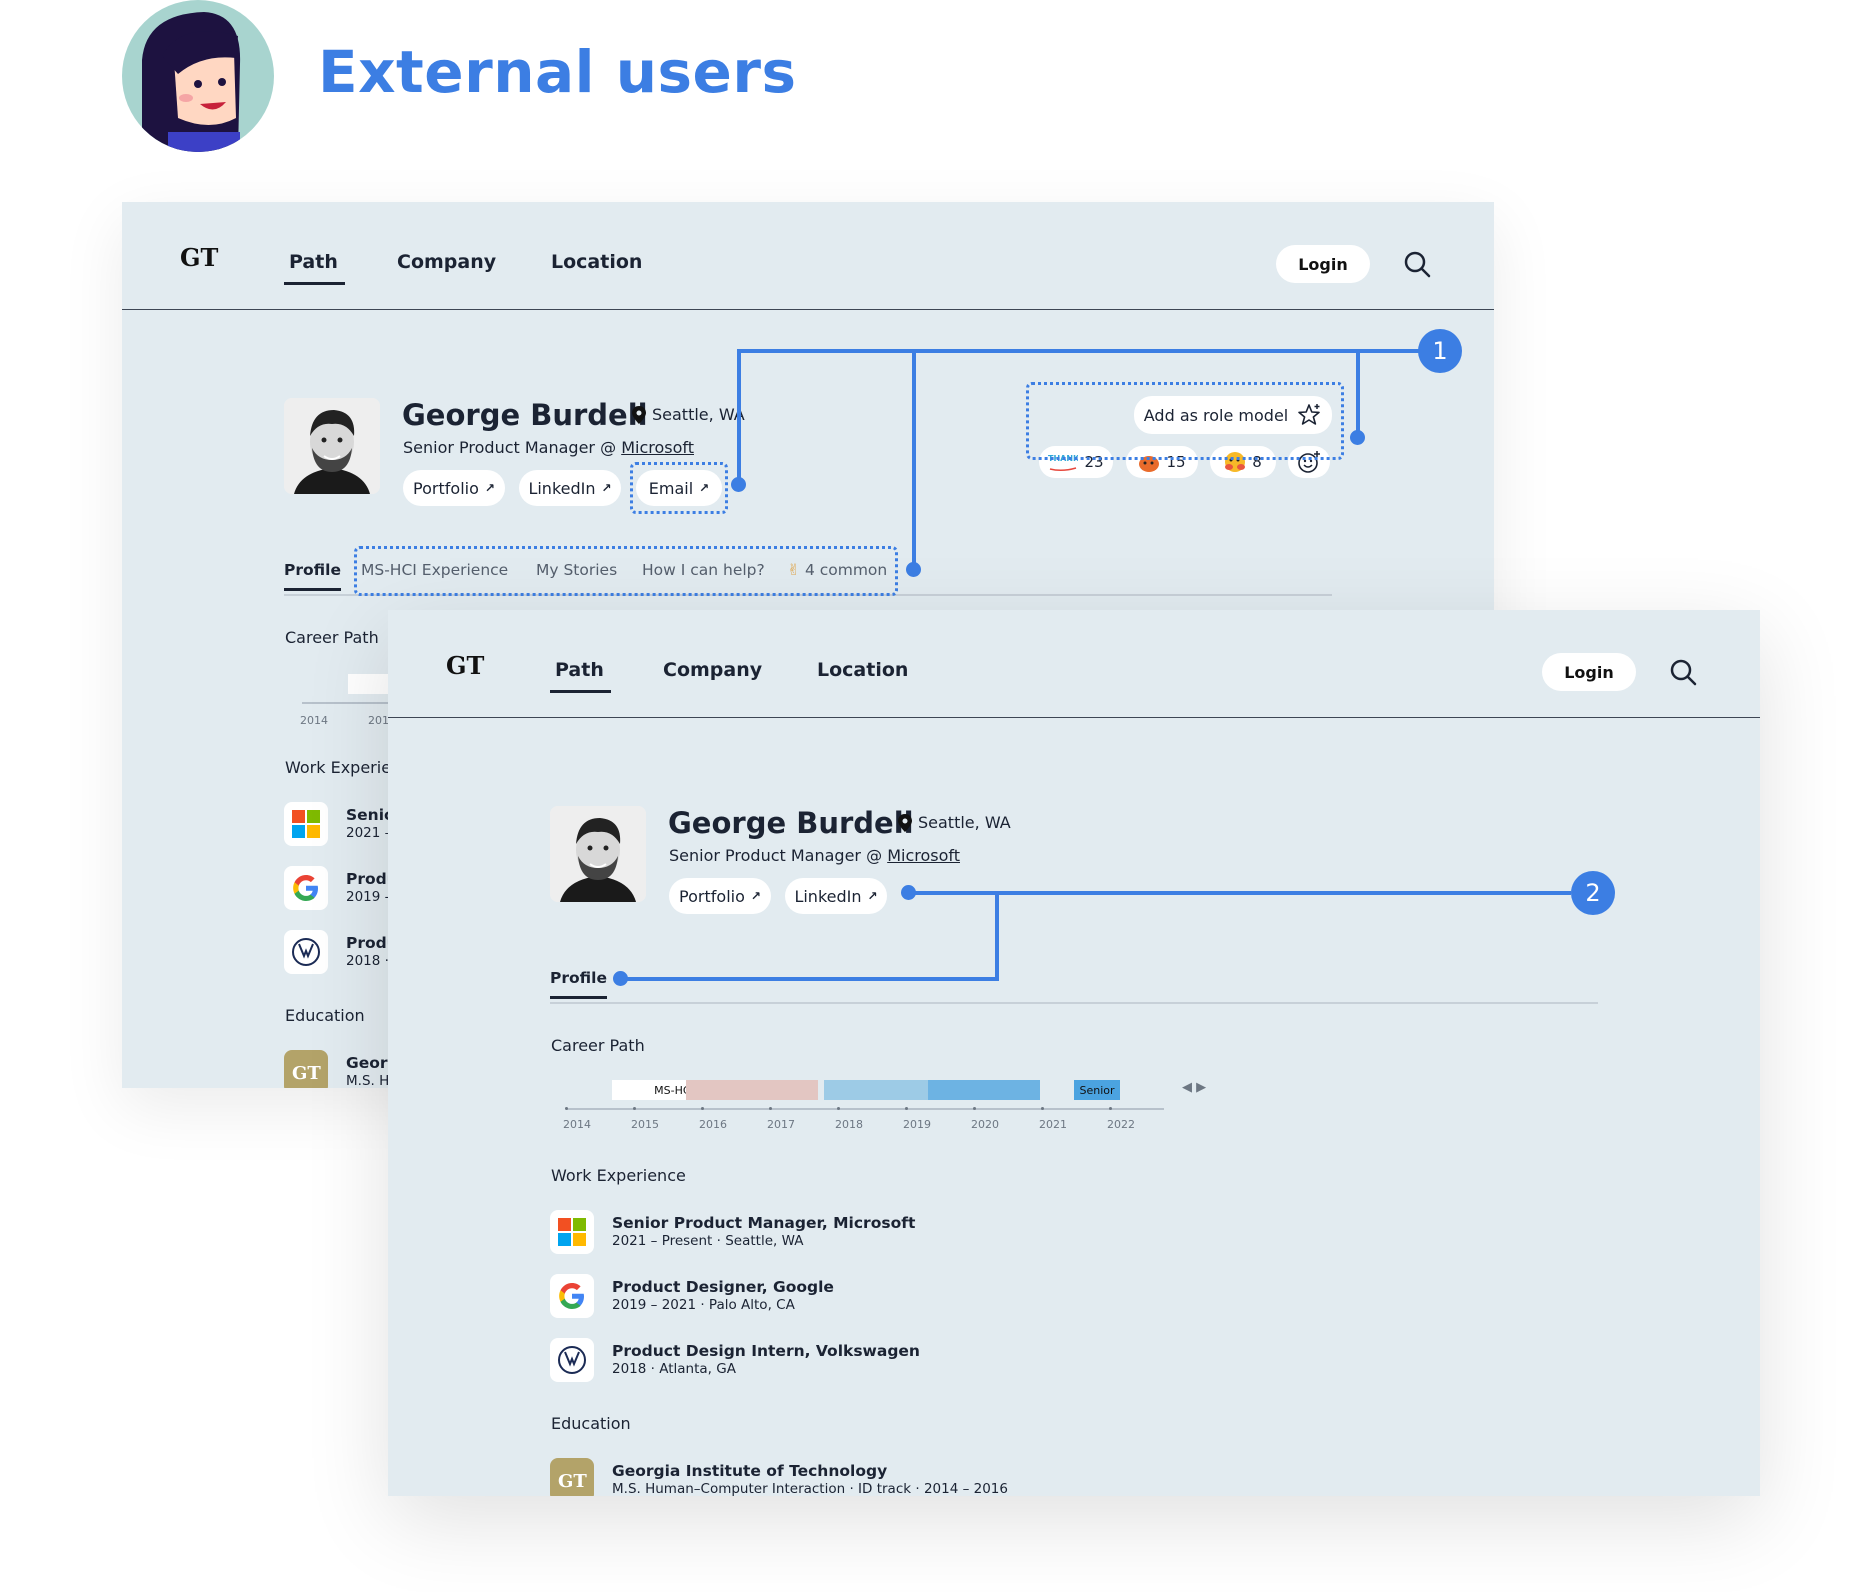  Describe the element at coordinates (781, 1124) in the screenshot. I see `timeline-year: 2017` at that location.